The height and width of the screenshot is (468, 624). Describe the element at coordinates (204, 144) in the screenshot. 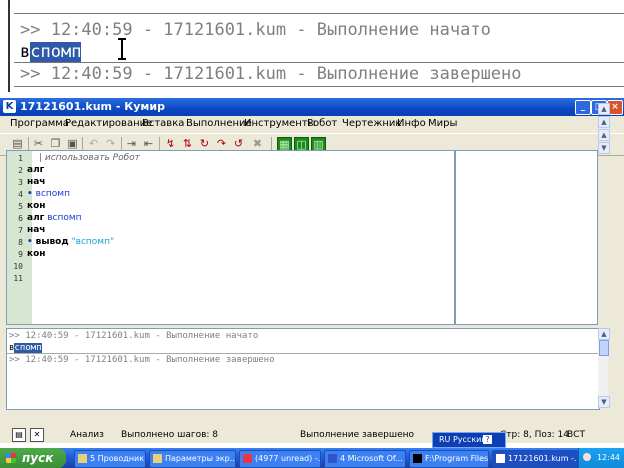

I see `step-into-icon: ↻` at that location.